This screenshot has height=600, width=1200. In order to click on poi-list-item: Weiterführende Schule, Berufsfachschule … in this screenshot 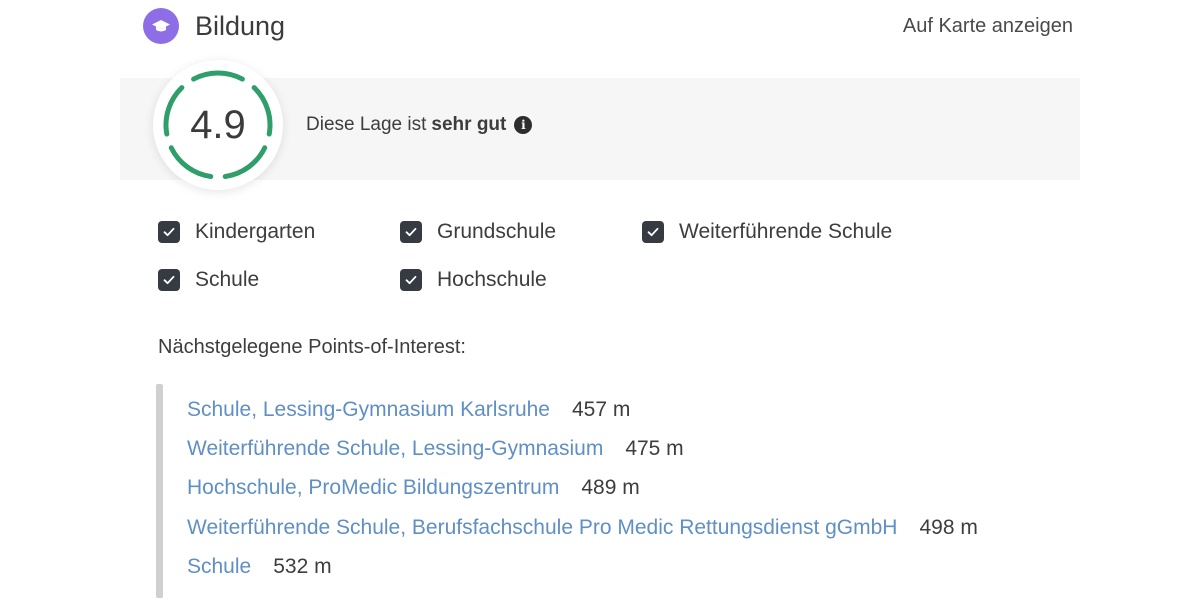, I will do `click(582, 535)`.